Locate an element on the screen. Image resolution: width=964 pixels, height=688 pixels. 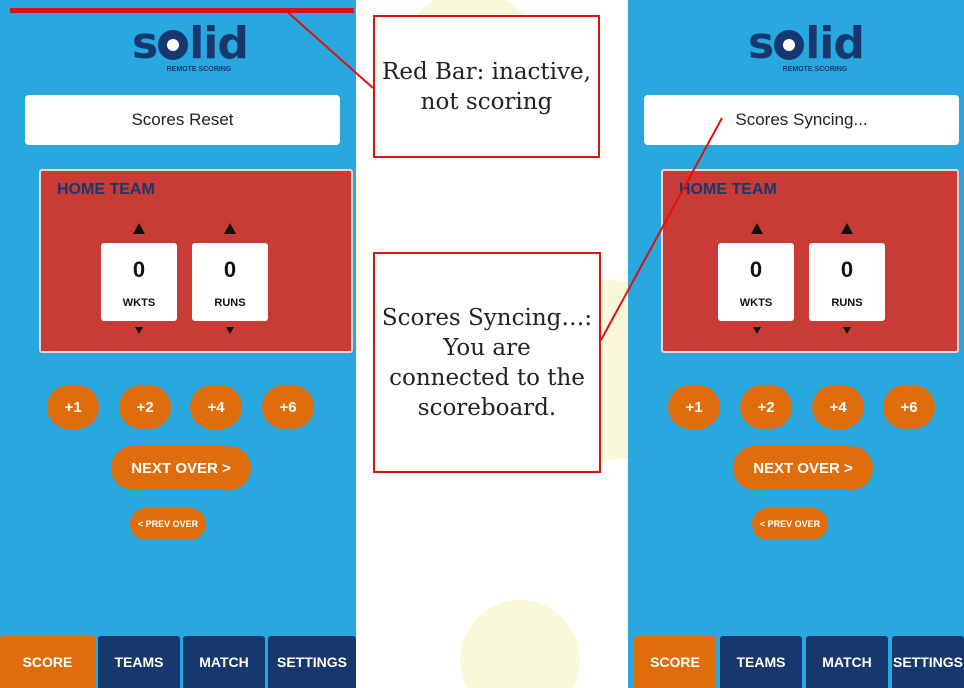
status-message: Scores Reset is located at coordinates (182, 120).